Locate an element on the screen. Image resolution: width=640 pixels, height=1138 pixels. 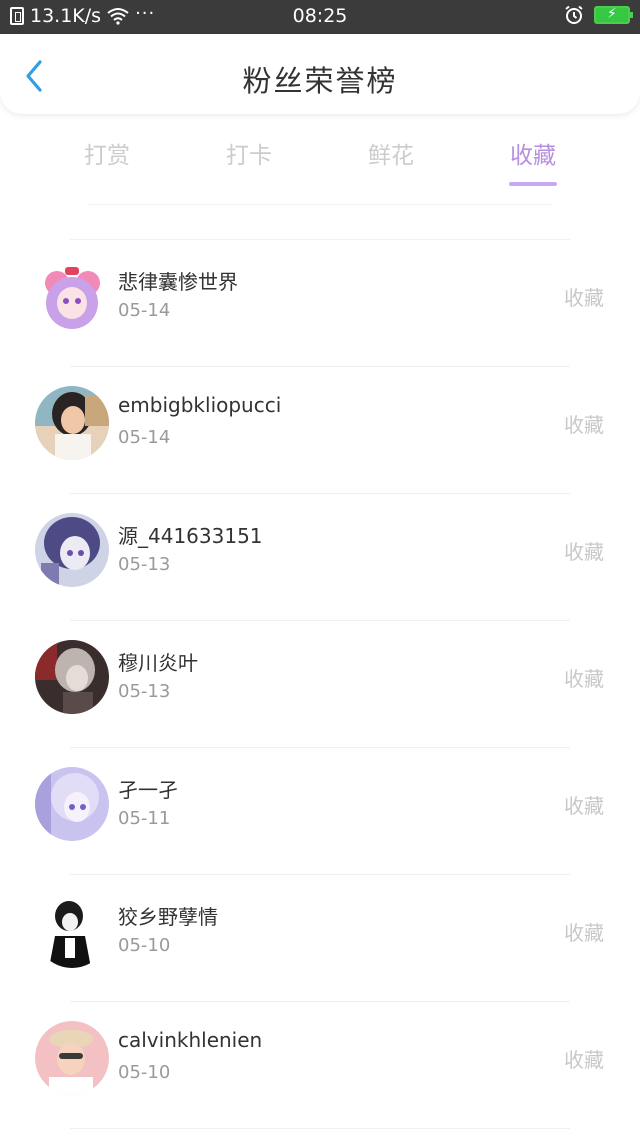
tab-checkin: 打卡 is located at coordinates (249, 153).